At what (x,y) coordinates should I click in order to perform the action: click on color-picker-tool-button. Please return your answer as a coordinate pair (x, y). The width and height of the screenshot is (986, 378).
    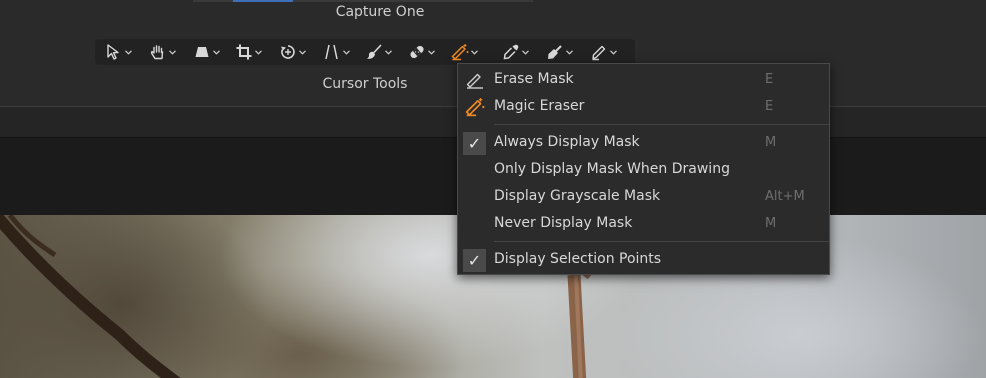
    Looking at the image, I should click on (515, 52).